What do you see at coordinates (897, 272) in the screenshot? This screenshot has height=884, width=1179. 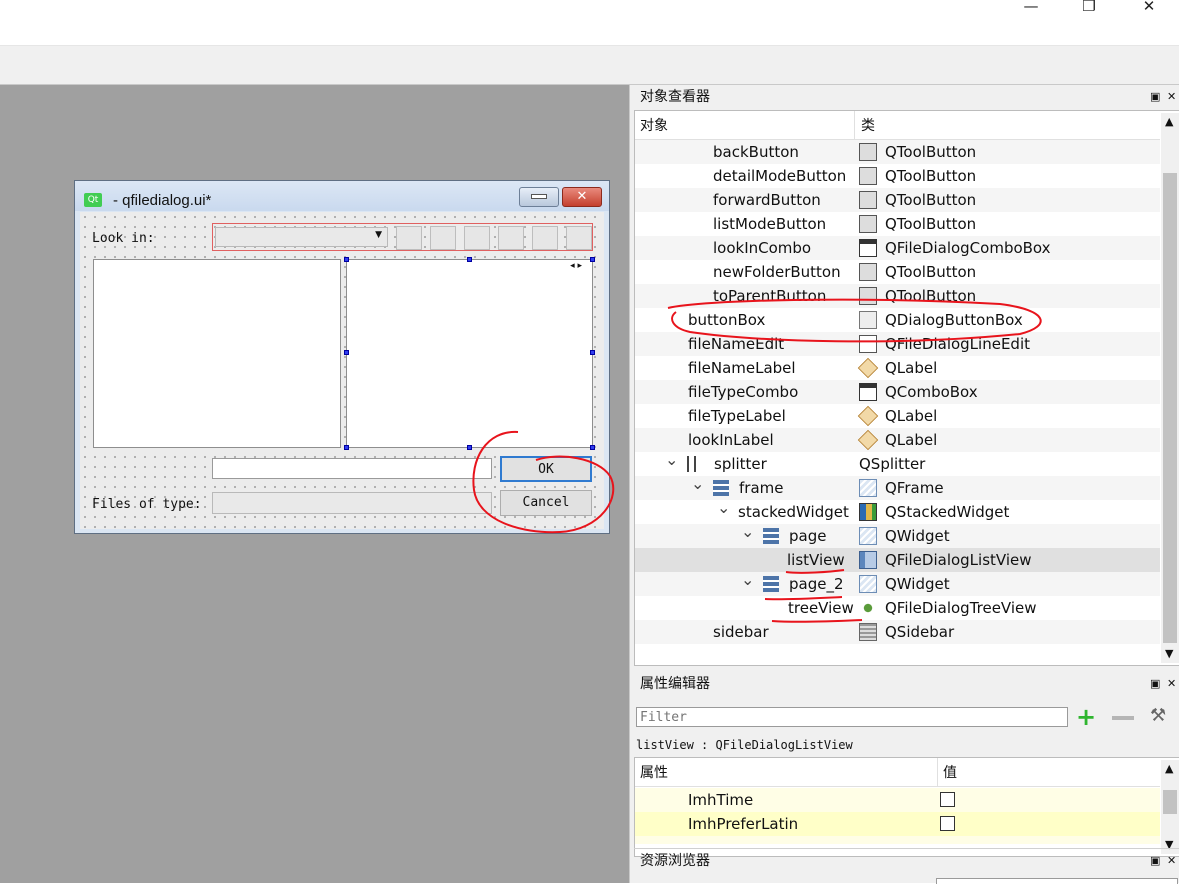 I see `tree-row-newfolderbutton: newFolderButton QToolButton` at bounding box center [897, 272].